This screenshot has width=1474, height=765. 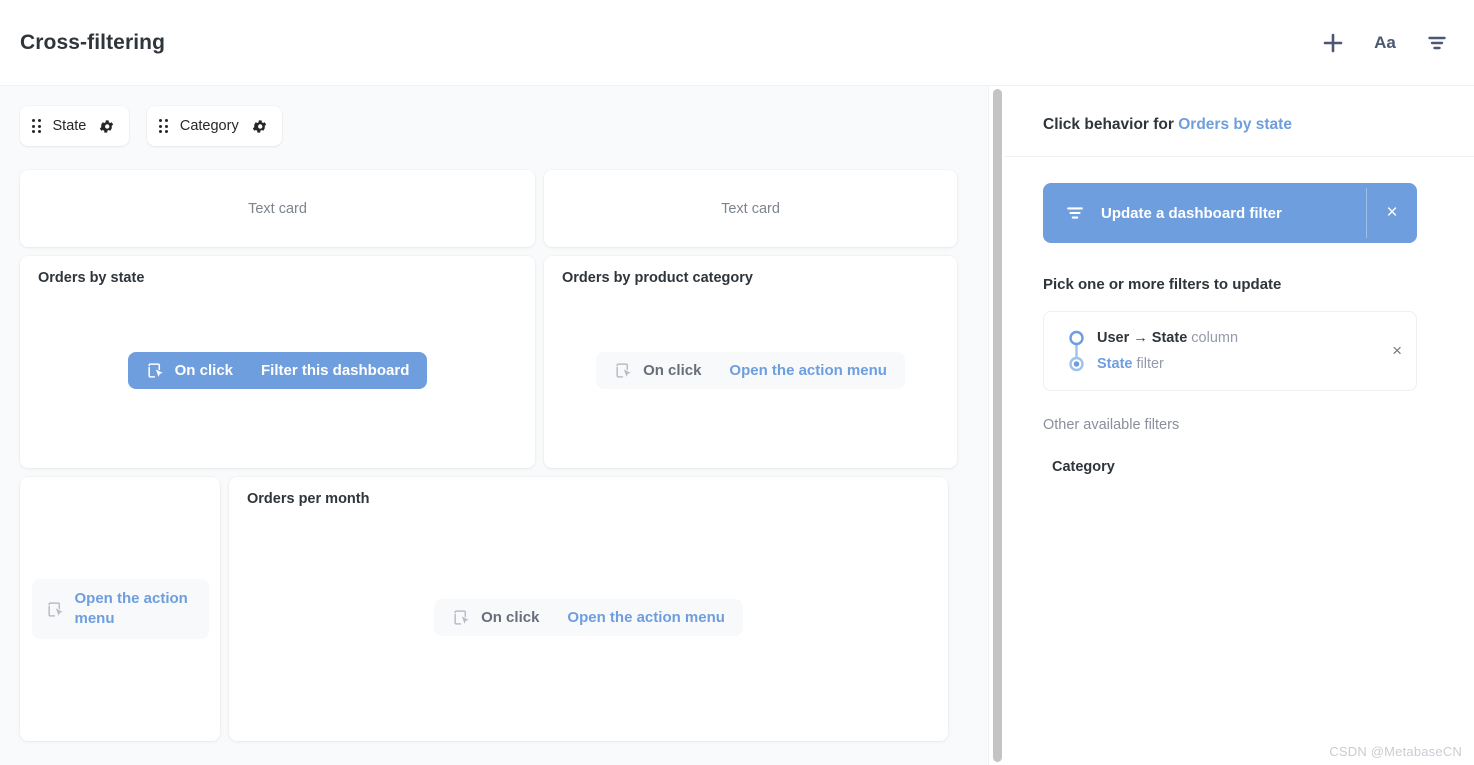 I want to click on filter-widget-state: State, so click(x=75, y=126).